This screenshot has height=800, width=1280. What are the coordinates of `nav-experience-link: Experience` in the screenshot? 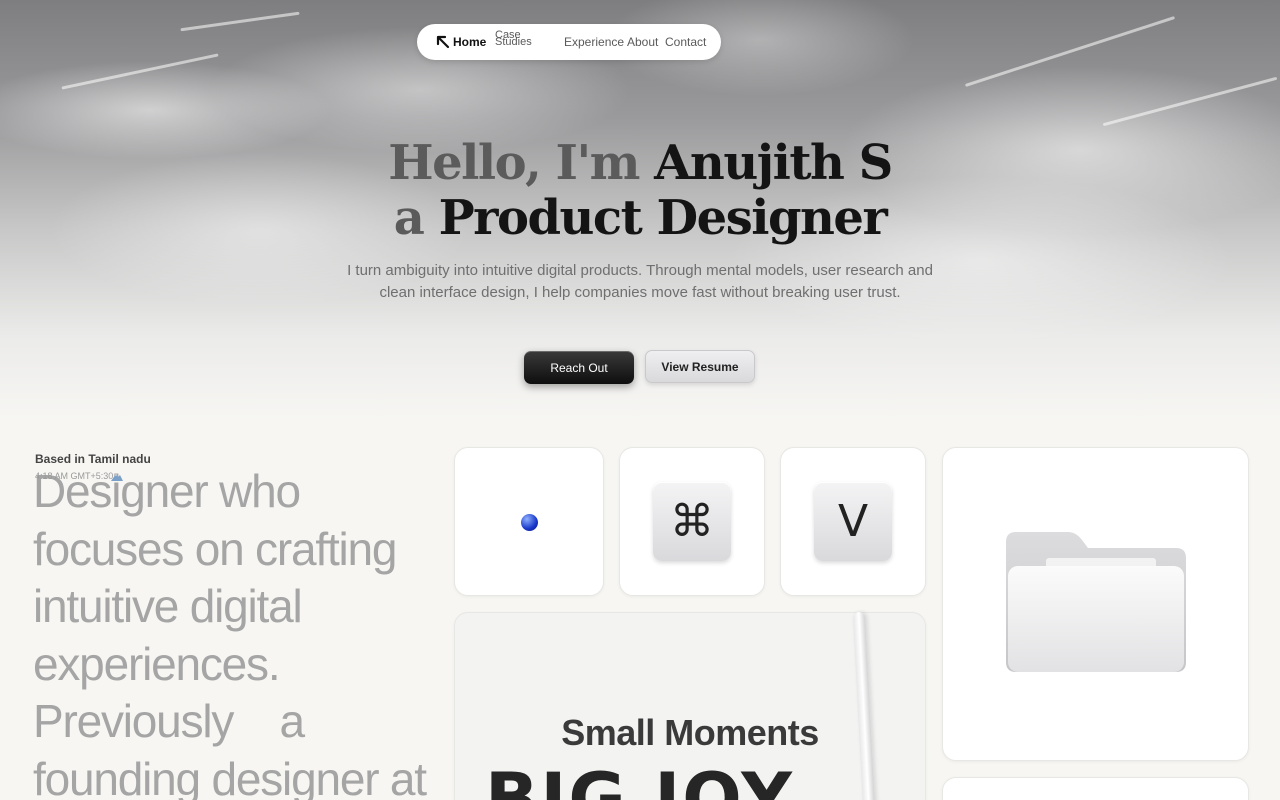 It's located at (594, 42).